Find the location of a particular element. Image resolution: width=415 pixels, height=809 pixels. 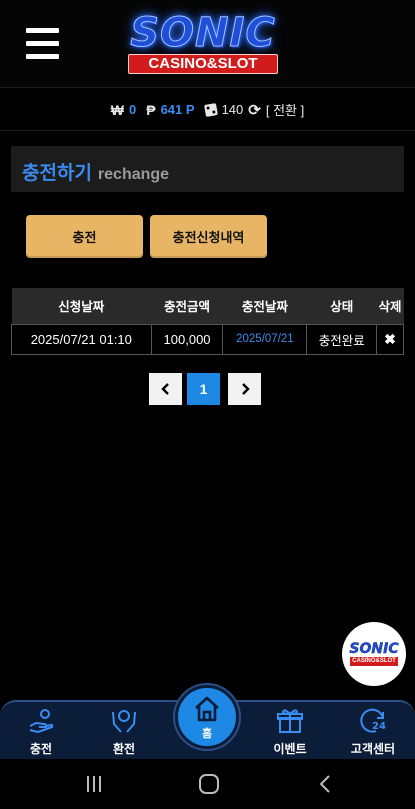

floating-logo-button: SONIC CASINO&SLOT is located at coordinates (374, 654).